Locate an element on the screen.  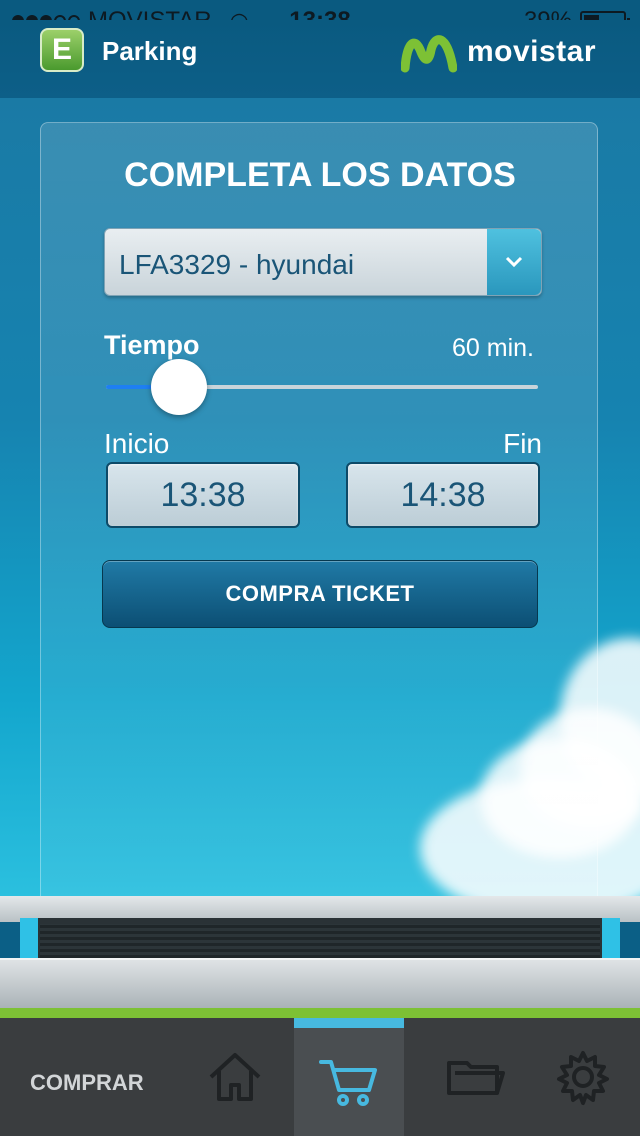
gear-icon is located at coordinates (583, 1078).